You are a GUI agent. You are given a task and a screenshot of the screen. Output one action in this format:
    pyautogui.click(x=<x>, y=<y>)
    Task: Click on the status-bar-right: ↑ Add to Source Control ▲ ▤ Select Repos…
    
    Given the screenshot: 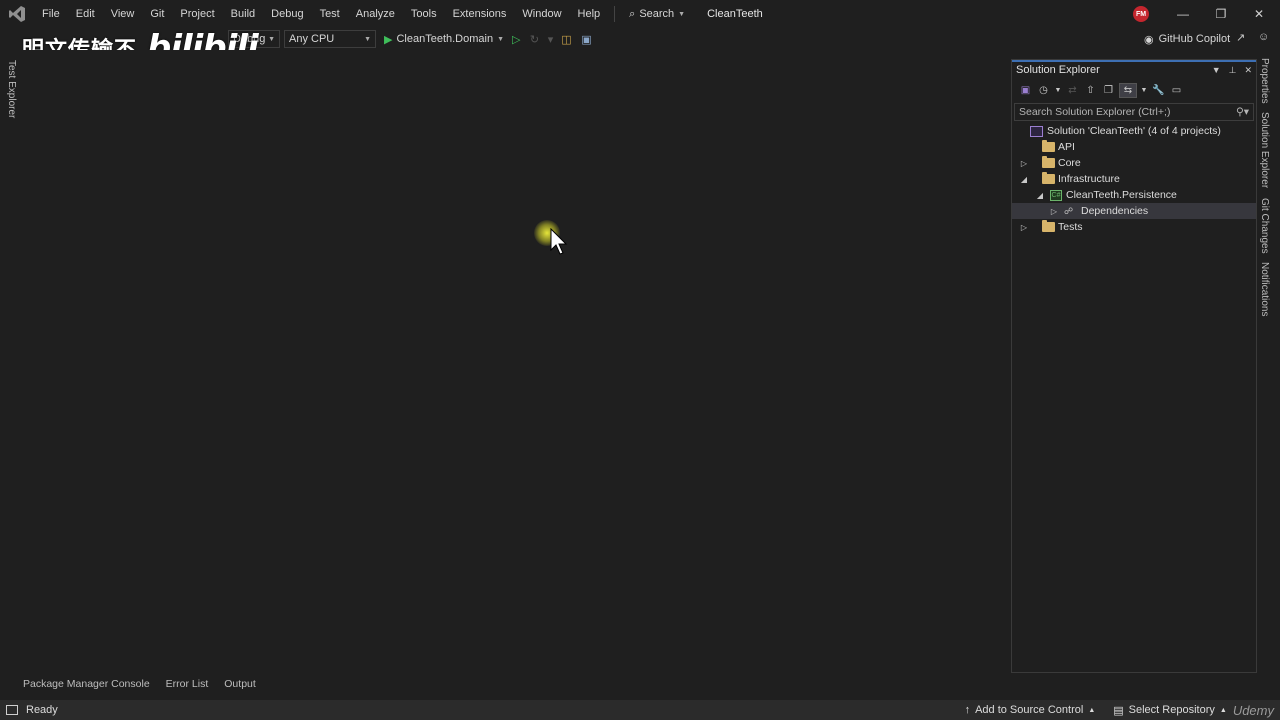 What is the action you would take?
    pyautogui.click(x=1116, y=710)
    